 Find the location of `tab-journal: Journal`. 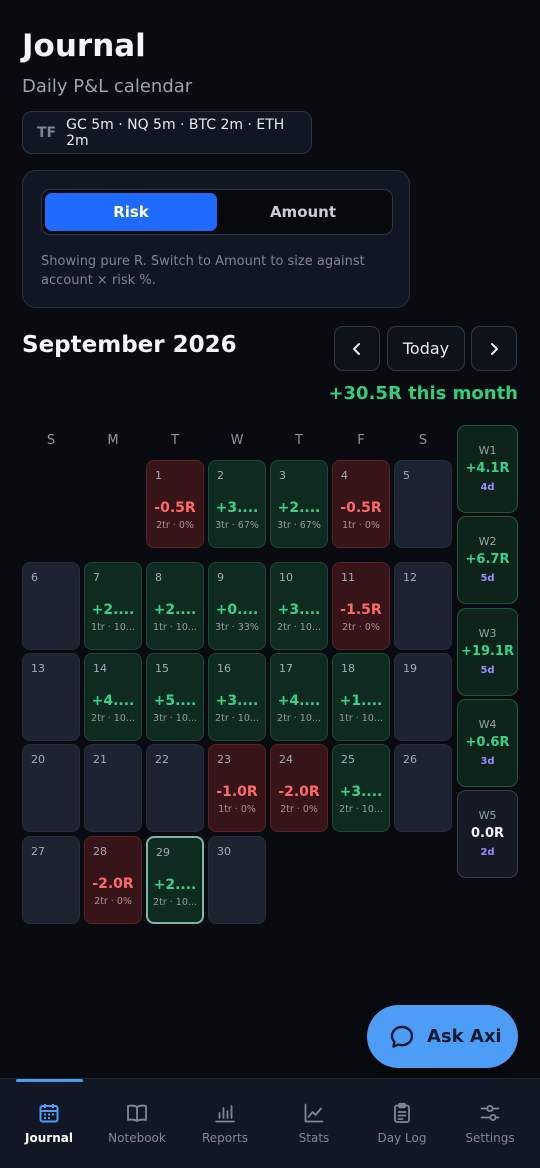

tab-journal: Journal is located at coordinates (49, 1123).